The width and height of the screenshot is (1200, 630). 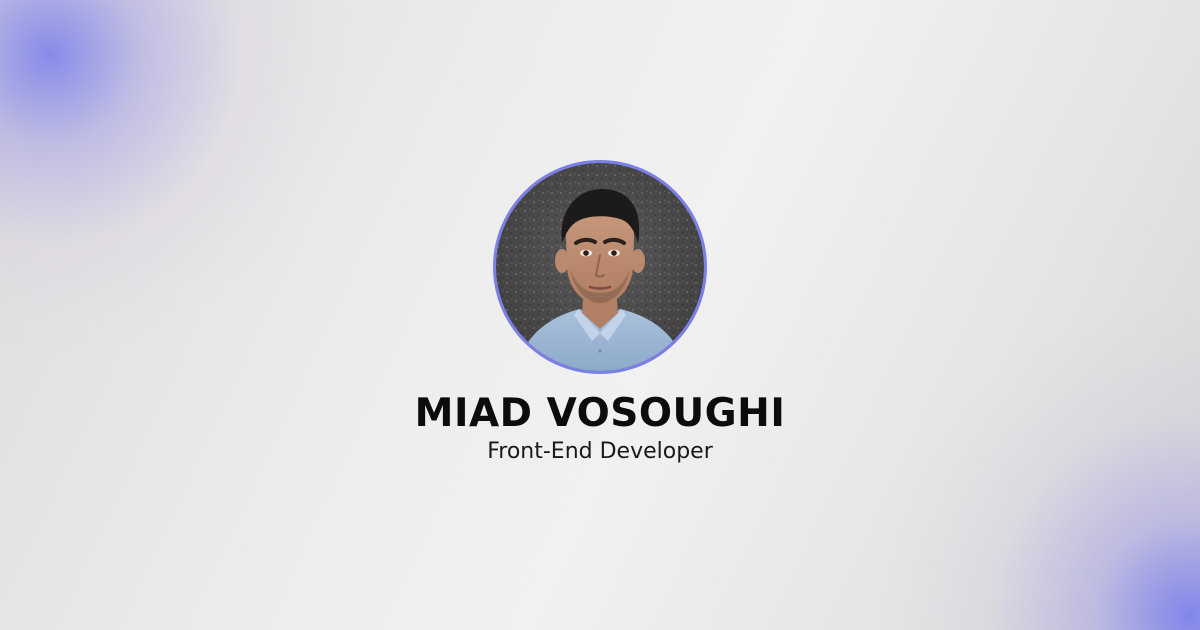 I want to click on avatar-ring, so click(x=600, y=267).